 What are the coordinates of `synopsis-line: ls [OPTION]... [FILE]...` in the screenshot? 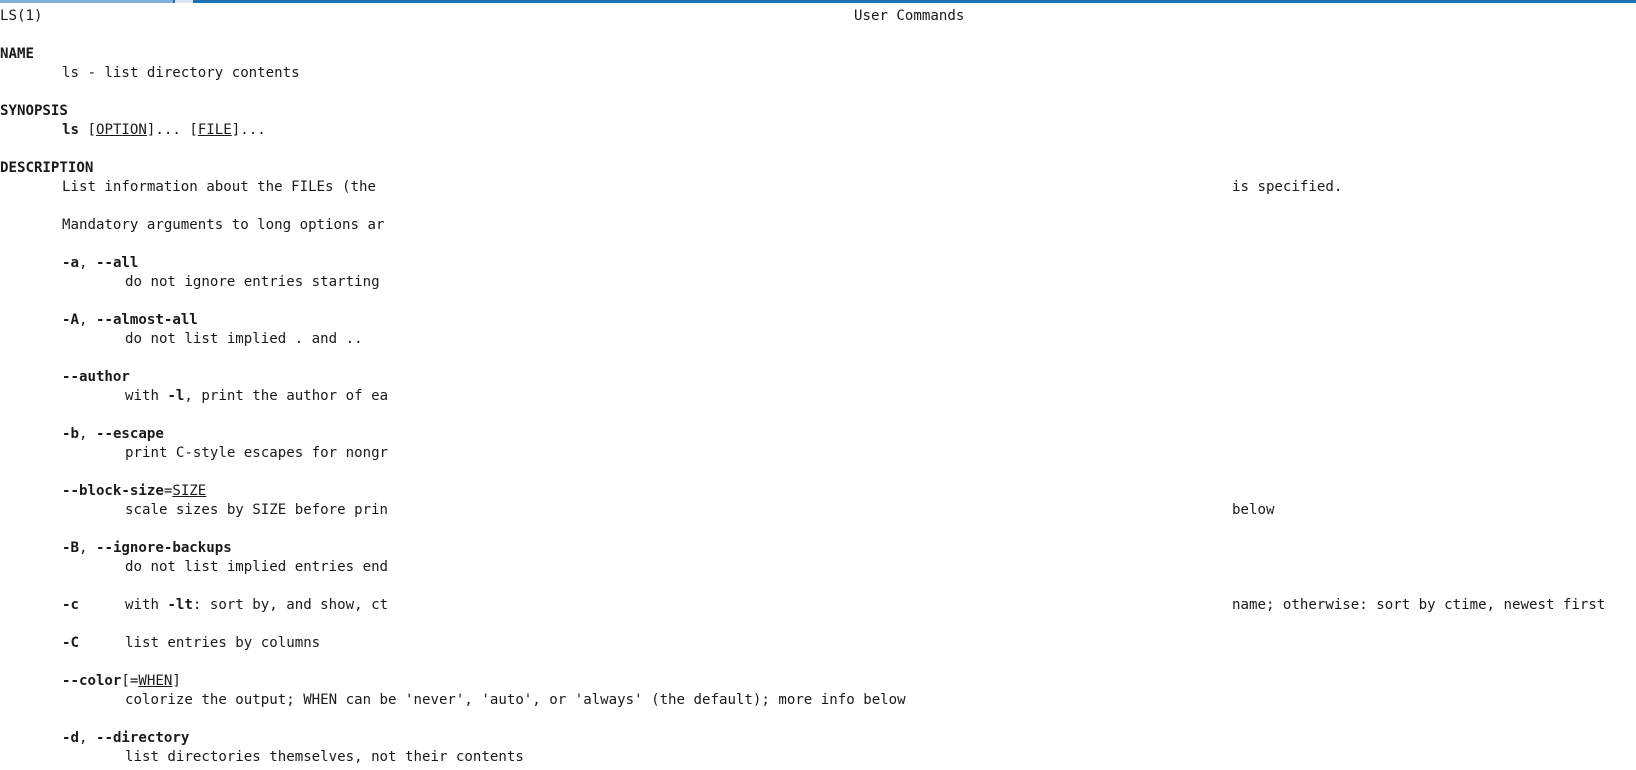 It's located at (164, 130).